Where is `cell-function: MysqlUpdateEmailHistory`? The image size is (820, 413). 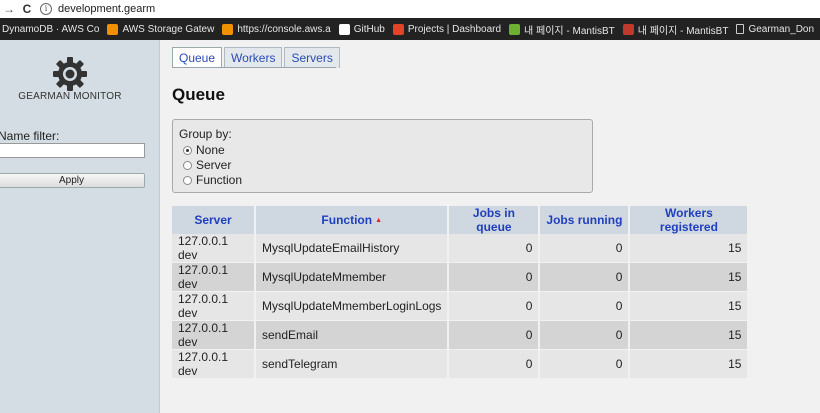
cell-function: MysqlUpdateEmailHistory is located at coordinates (352, 248).